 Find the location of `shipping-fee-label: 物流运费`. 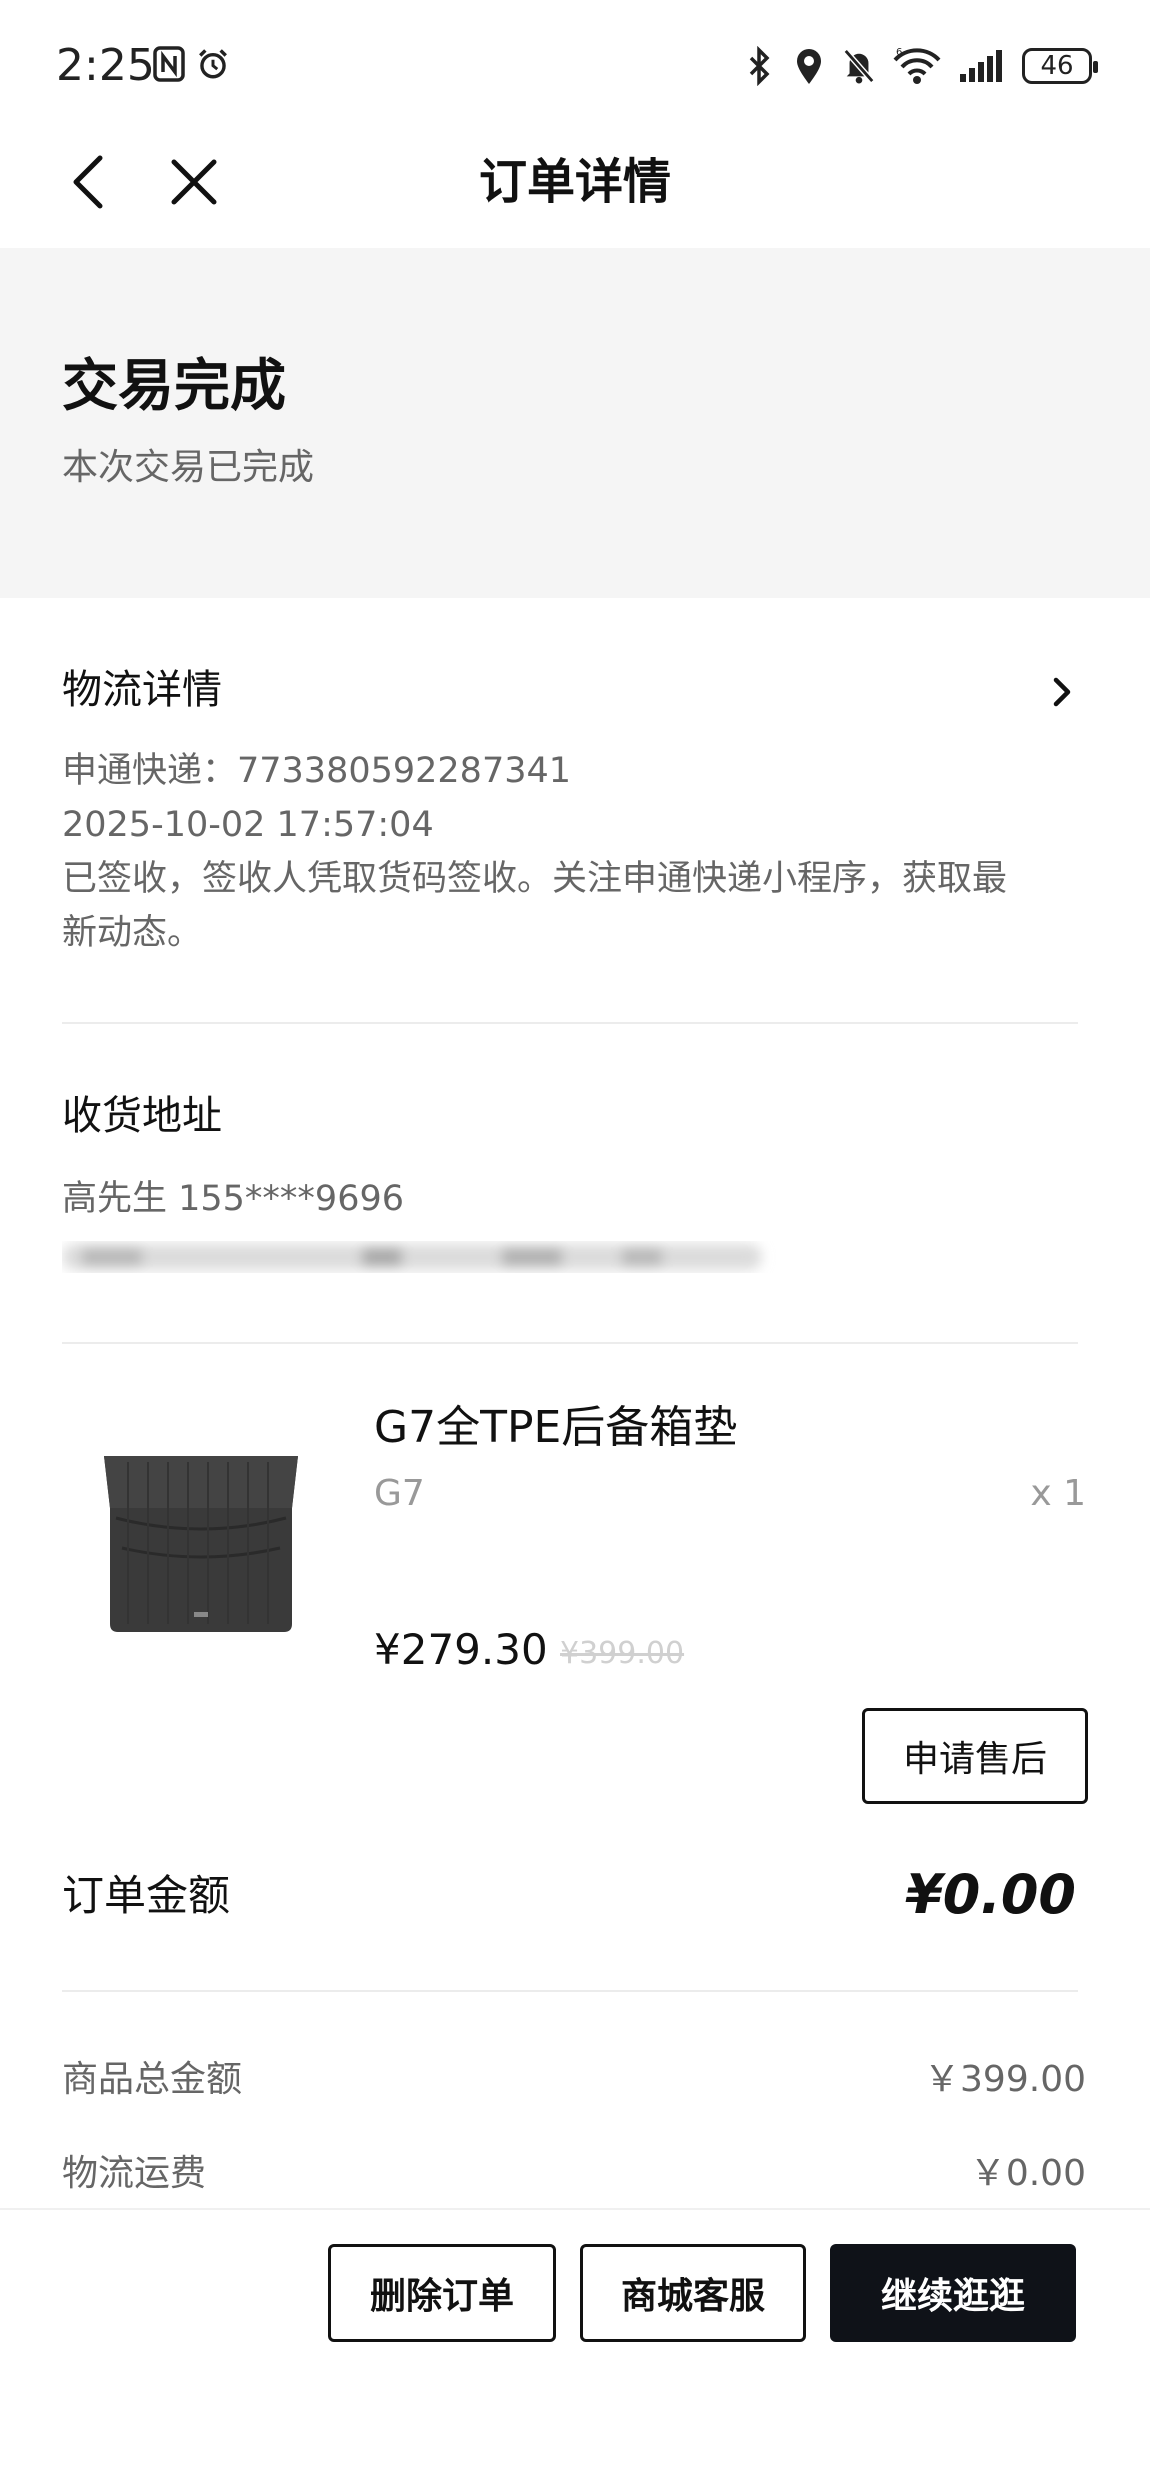

shipping-fee-label: 物流运费 is located at coordinates (134, 2173).